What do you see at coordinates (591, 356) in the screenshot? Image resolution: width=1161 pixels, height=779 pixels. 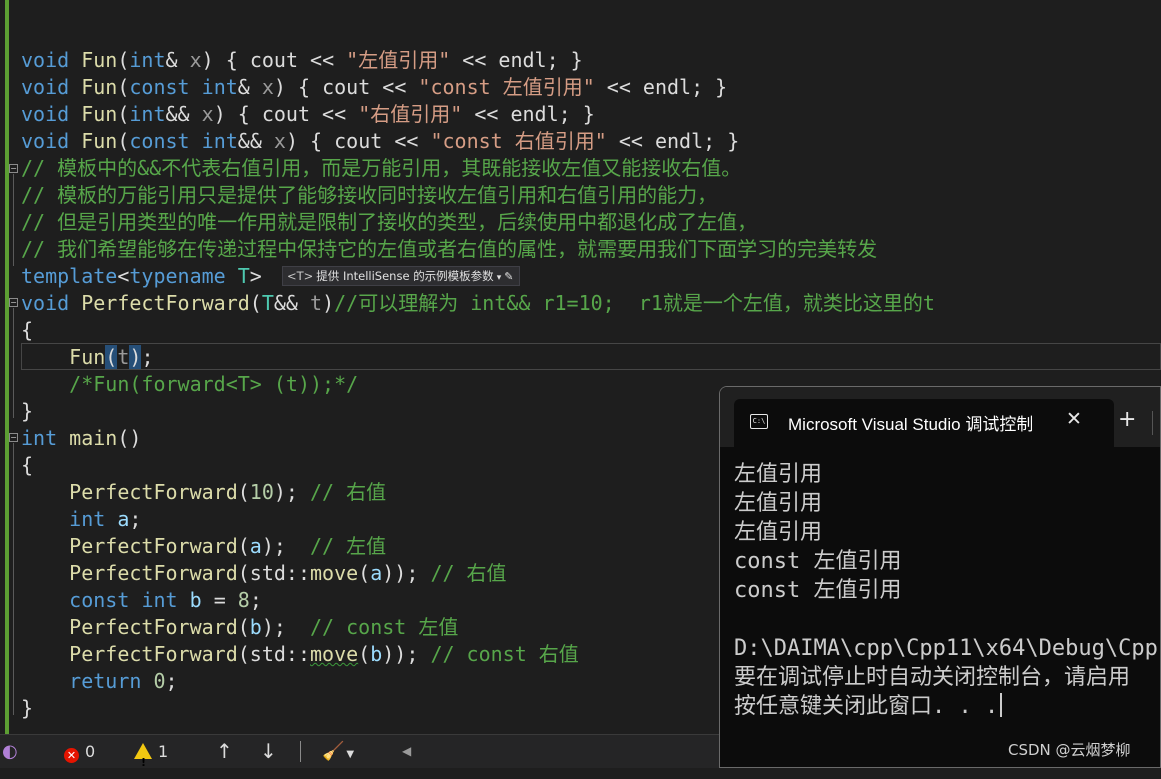 I see `current-line-highlight` at bounding box center [591, 356].